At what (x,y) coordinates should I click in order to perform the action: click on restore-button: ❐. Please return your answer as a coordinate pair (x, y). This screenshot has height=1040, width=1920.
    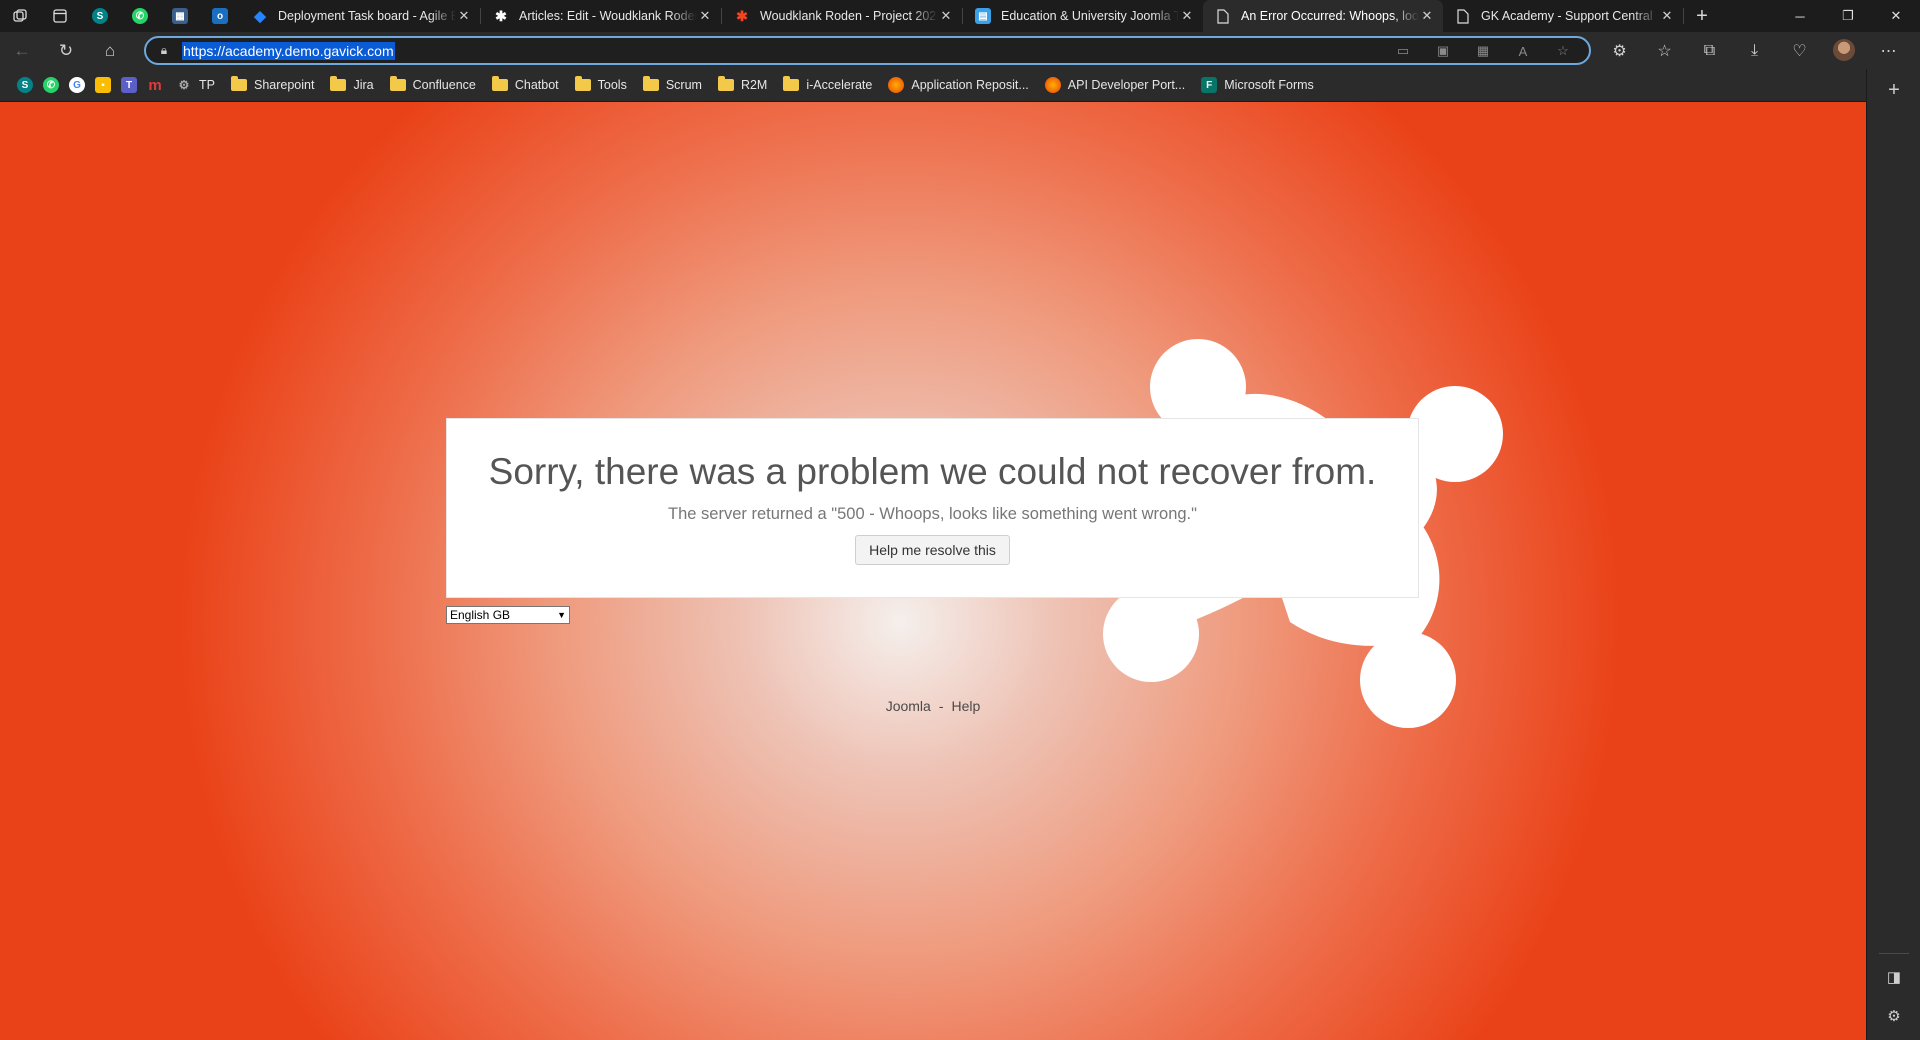
    Looking at the image, I should click on (1848, 16).